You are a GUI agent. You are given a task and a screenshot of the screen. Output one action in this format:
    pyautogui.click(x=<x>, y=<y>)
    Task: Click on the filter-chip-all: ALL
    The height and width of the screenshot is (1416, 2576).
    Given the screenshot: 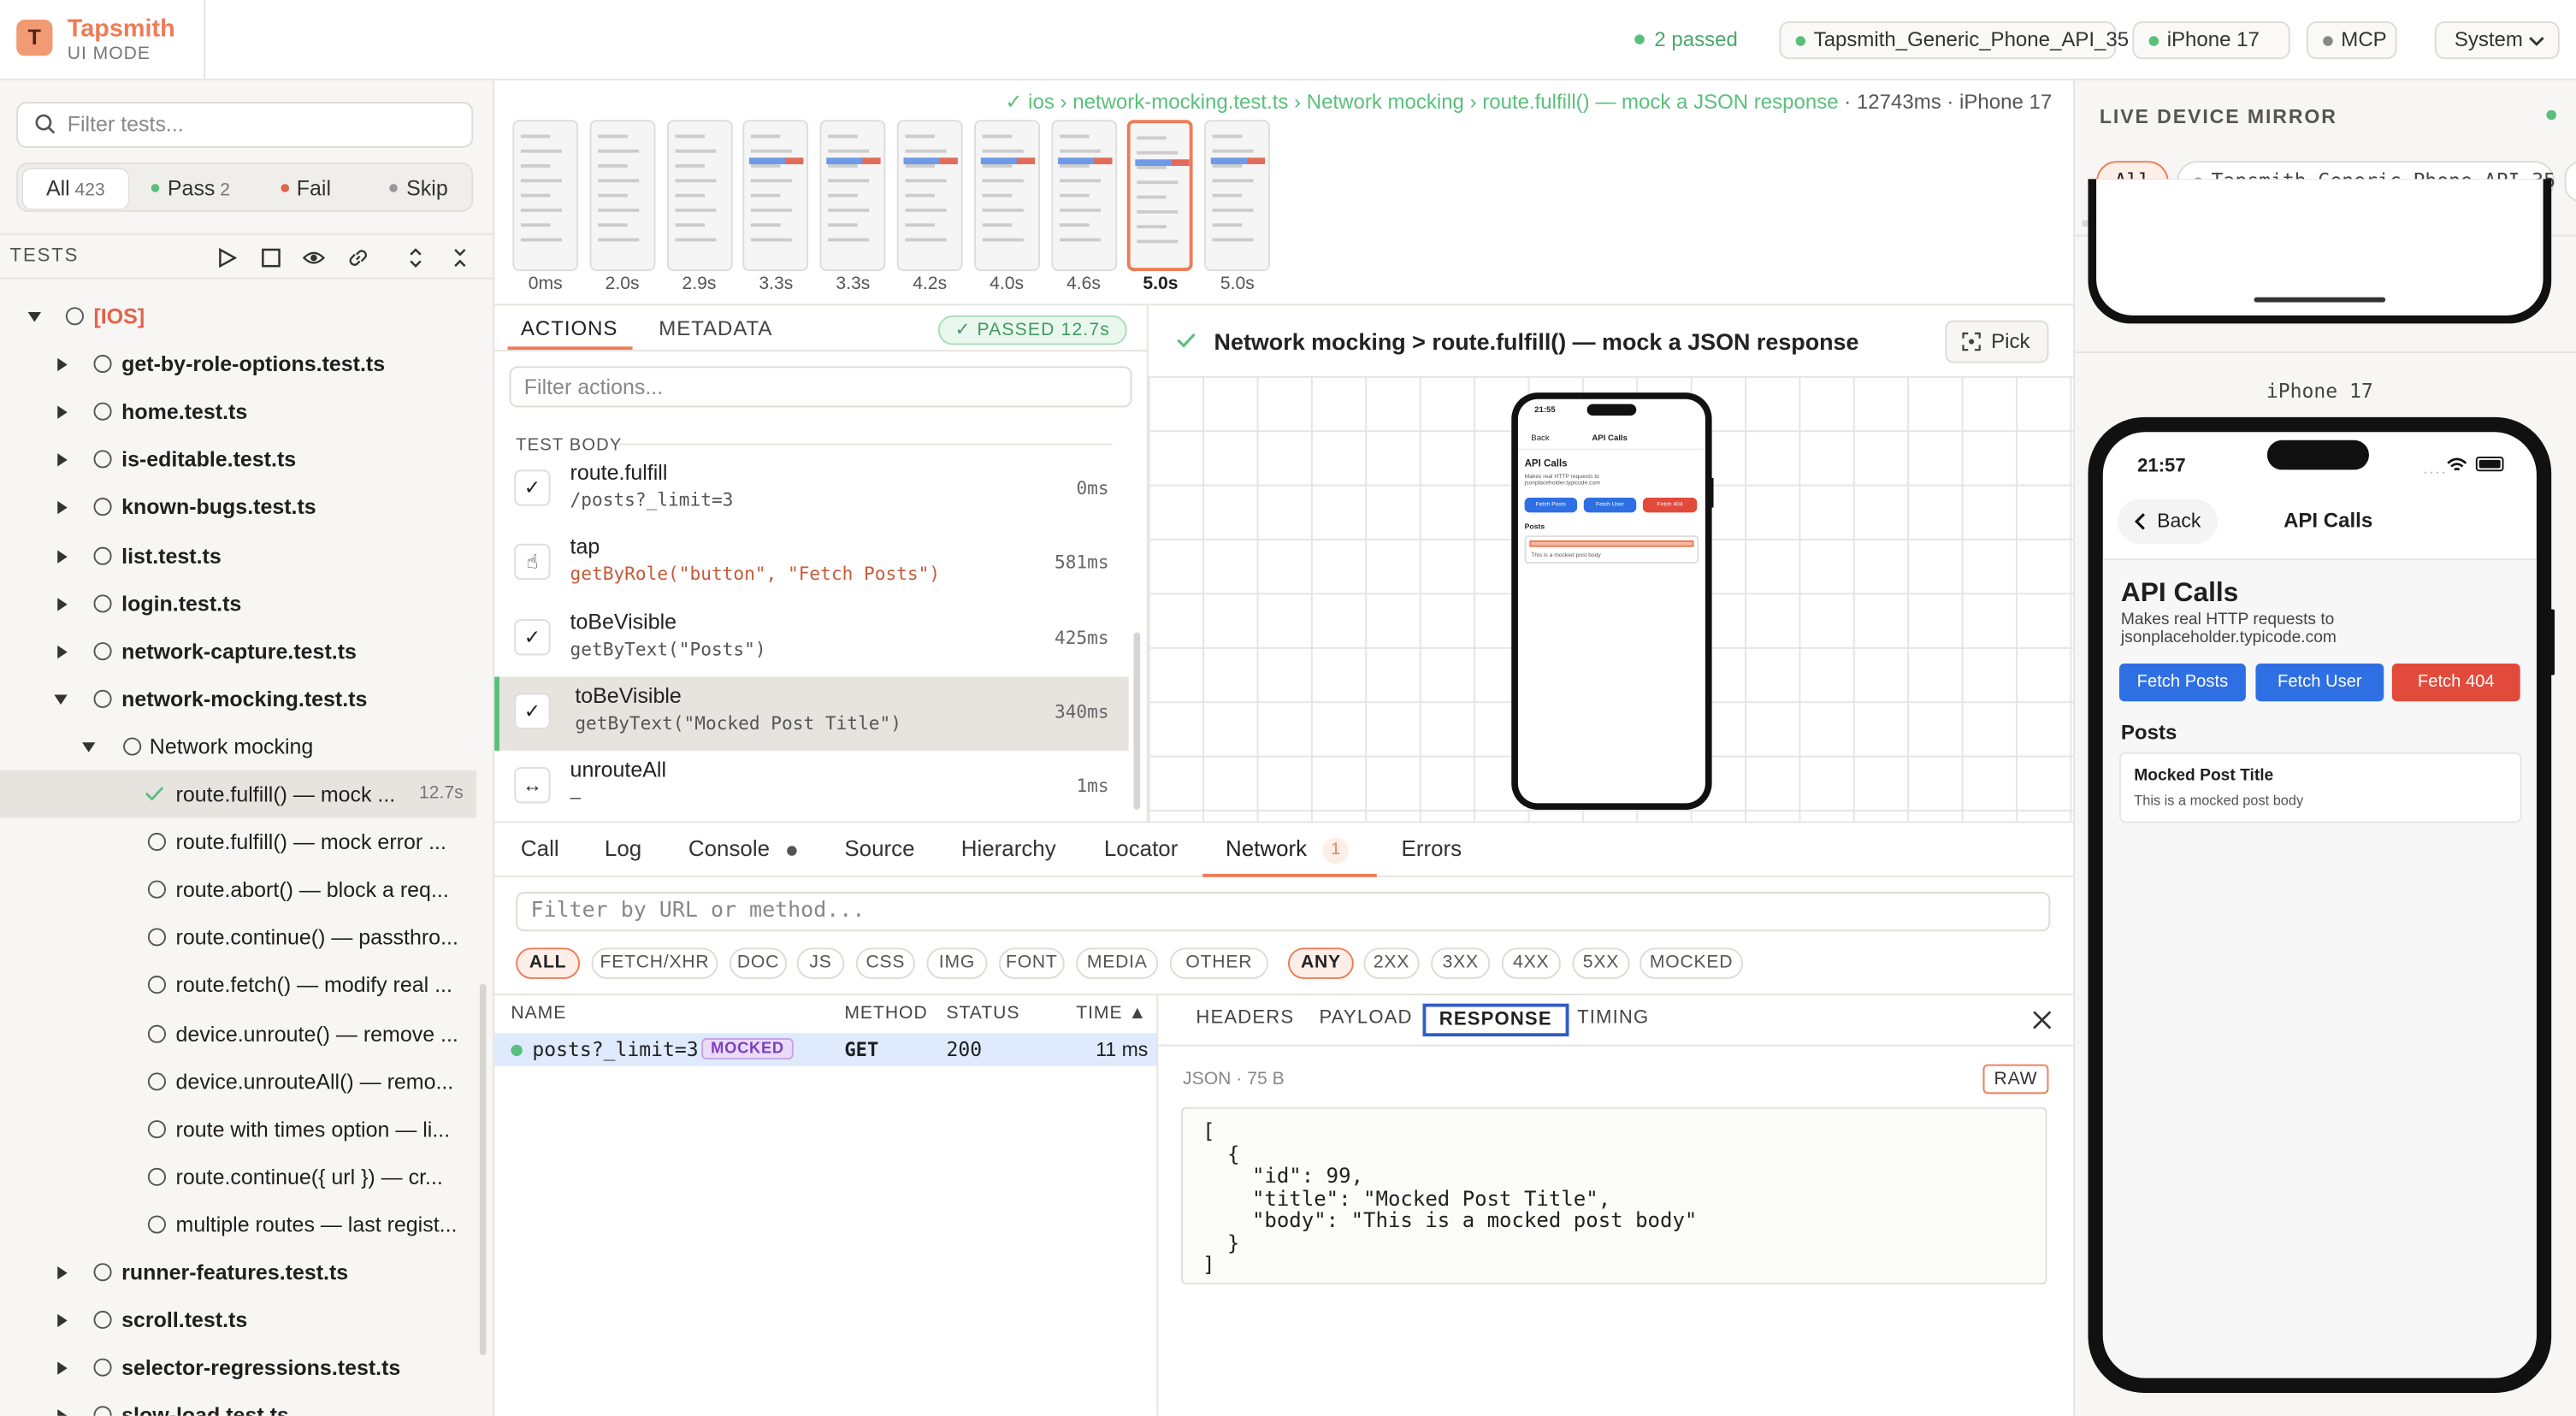 What is the action you would take?
    pyautogui.click(x=548, y=963)
    